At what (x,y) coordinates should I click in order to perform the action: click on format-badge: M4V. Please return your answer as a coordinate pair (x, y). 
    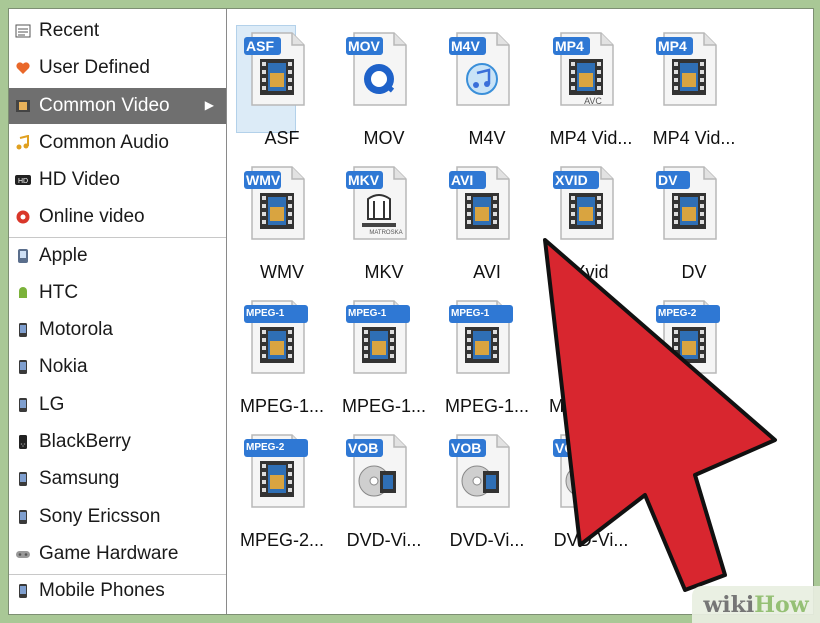
    Looking at the image, I should click on (465, 46).